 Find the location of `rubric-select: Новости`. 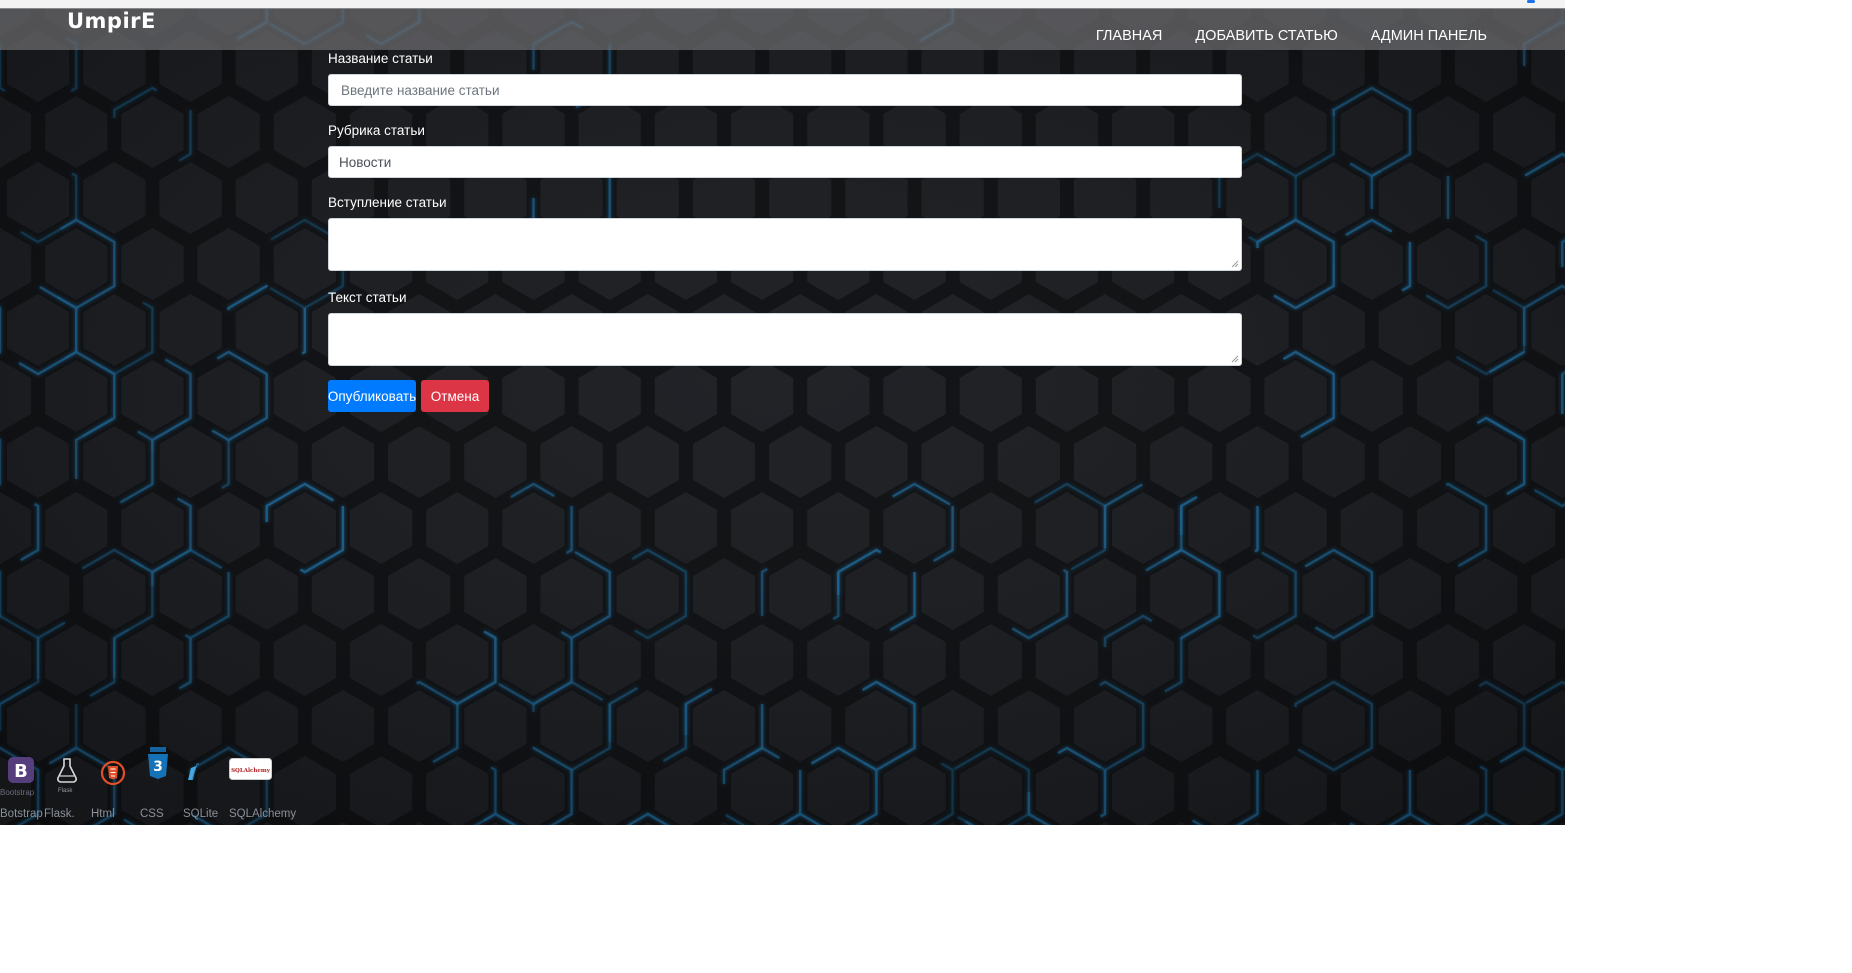

rubric-select: Новости is located at coordinates (785, 162).